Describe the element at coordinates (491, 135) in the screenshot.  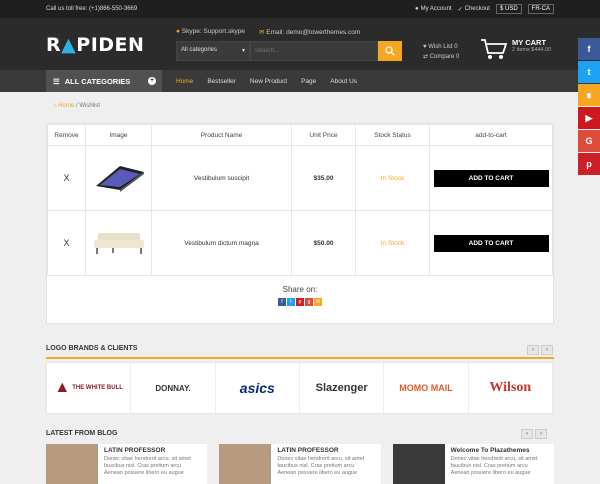
I see `col-add-to-cart: add-to-cart` at that location.